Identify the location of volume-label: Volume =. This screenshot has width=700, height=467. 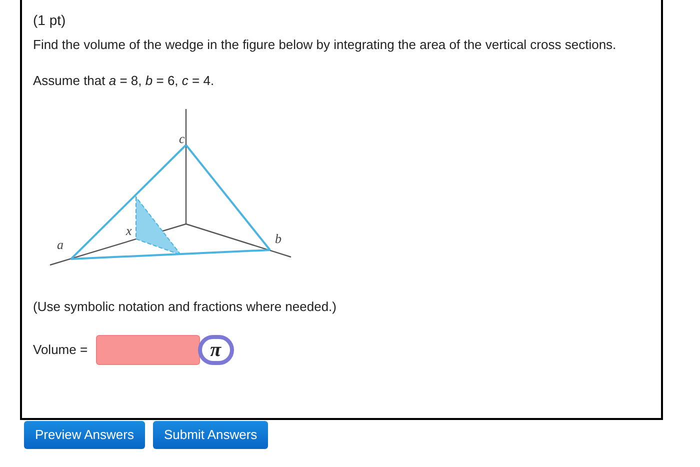
(60, 349).